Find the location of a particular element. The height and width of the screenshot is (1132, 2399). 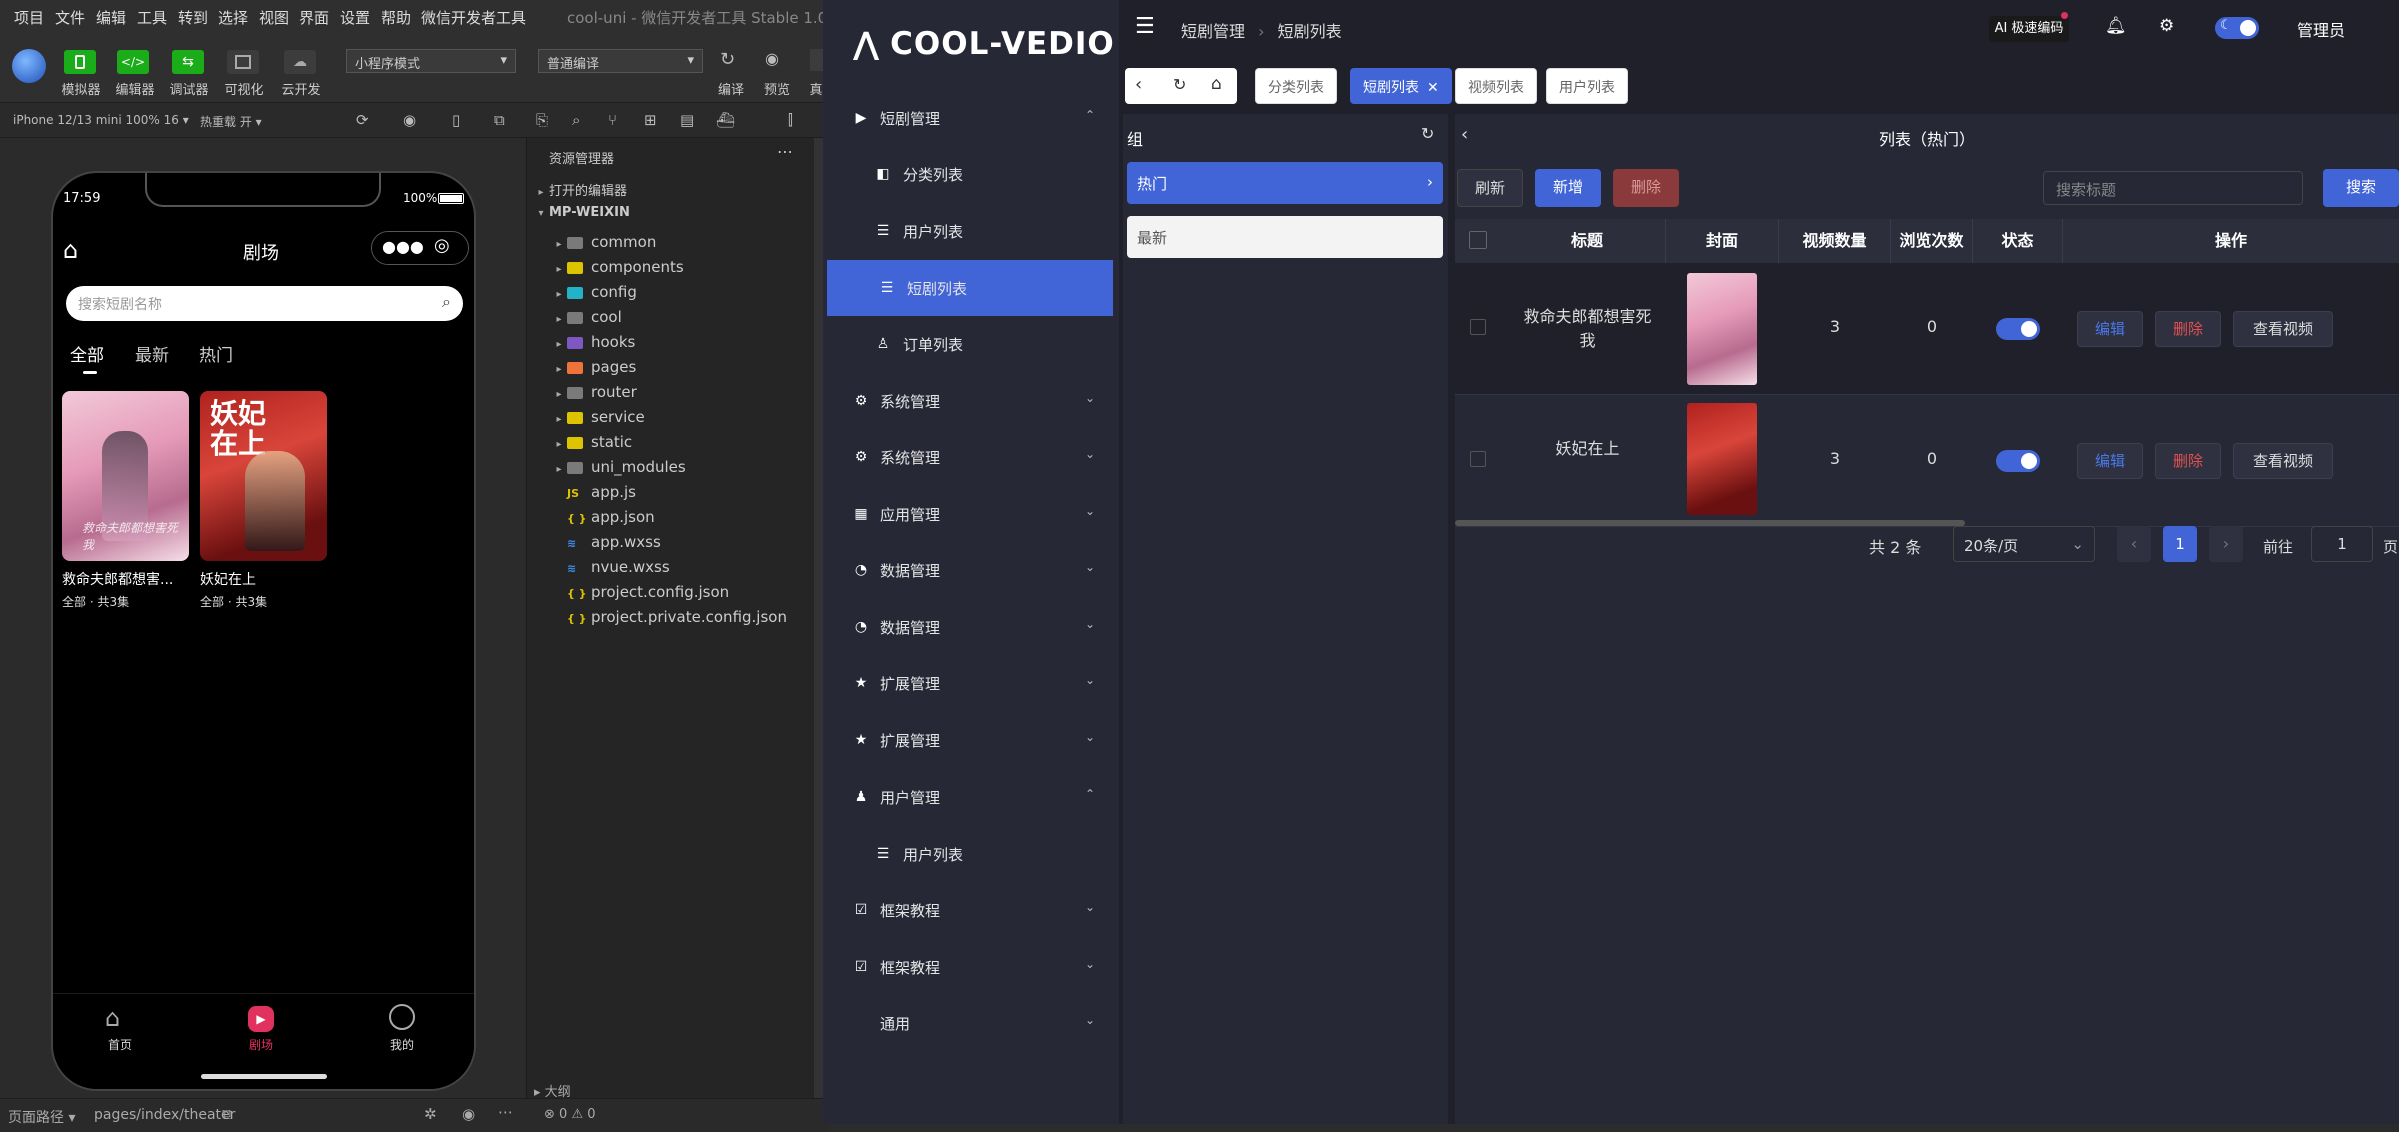

extensions-icon: ⊞ is located at coordinates (650, 120).